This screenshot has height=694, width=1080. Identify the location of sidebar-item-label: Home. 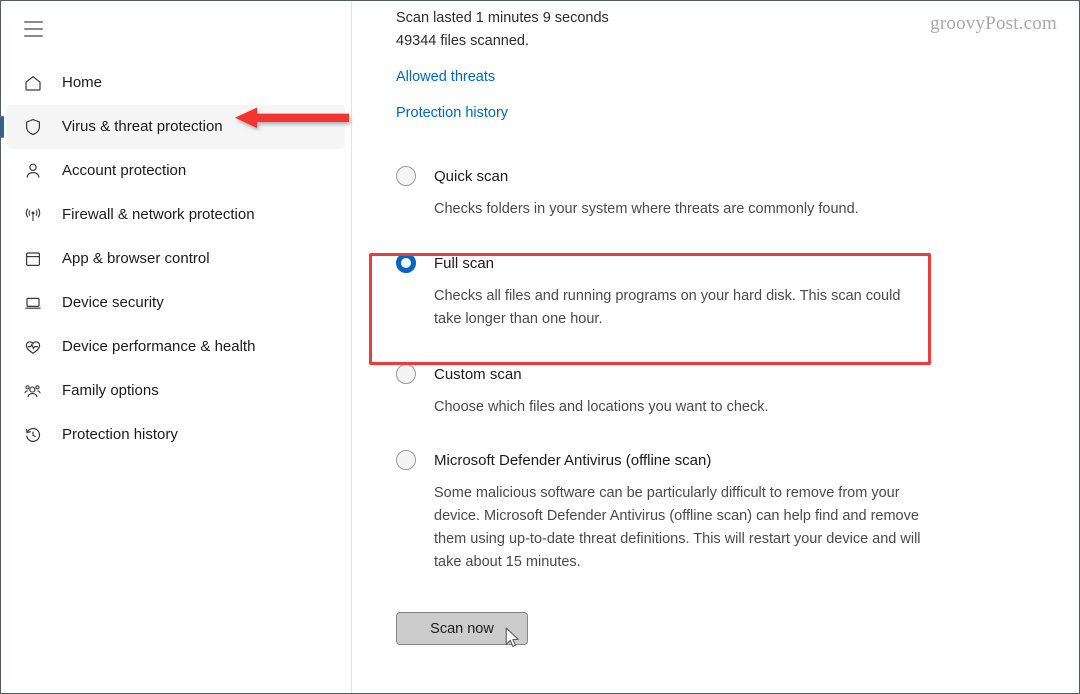
(82, 82).